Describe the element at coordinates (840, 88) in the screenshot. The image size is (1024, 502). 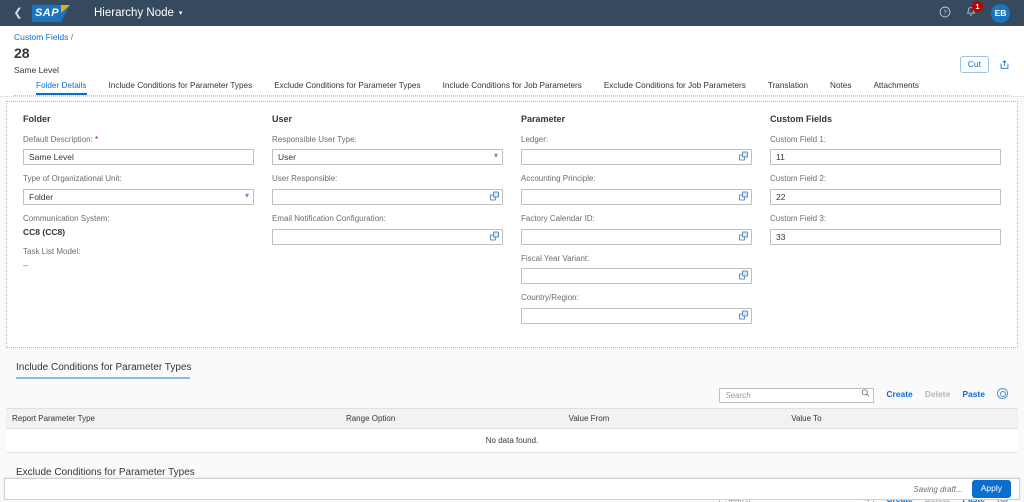
I see `tab-notes: Notes` at that location.